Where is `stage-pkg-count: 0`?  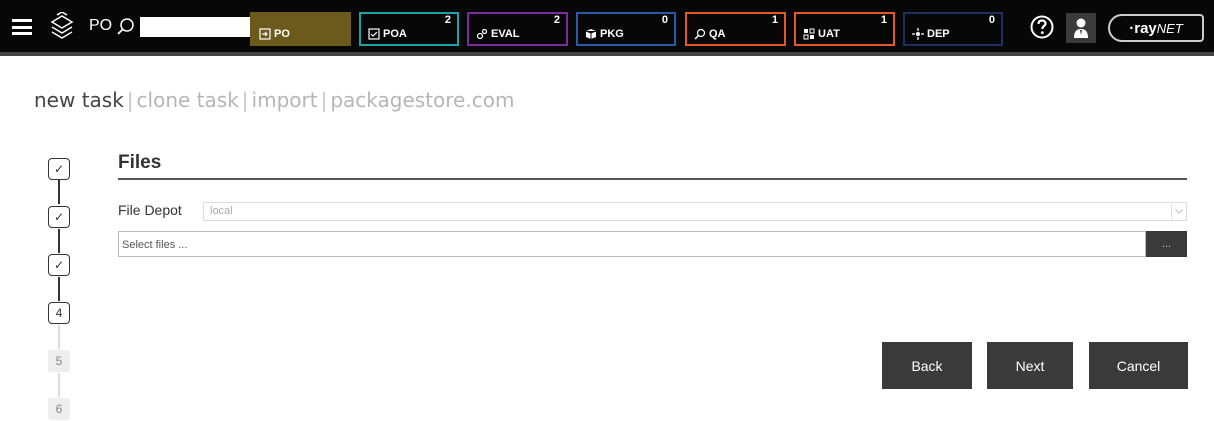
stage-pkg-count: 0 is located at coordinates (664, 20).